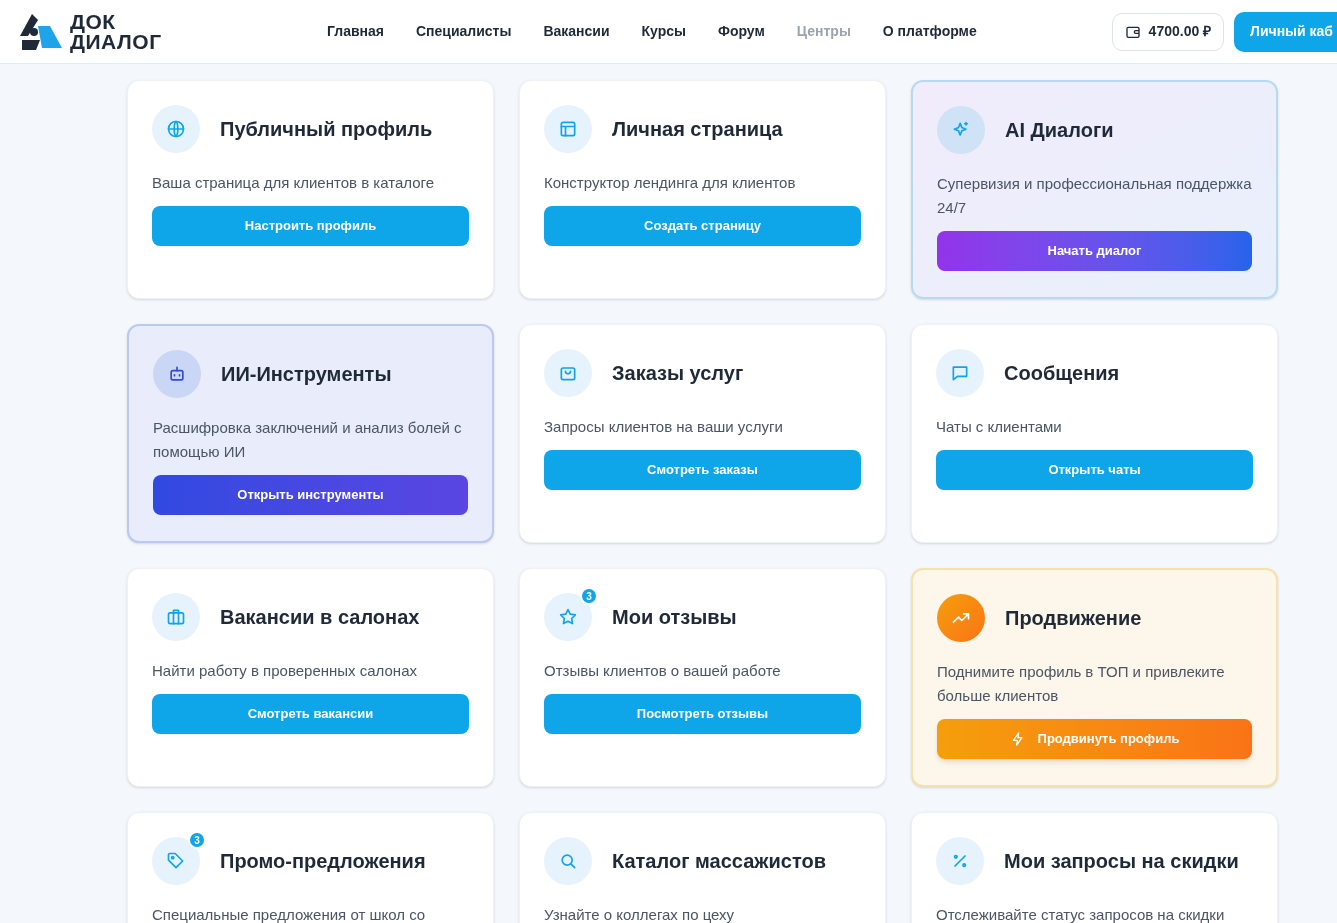 This screenshot has height=923, width=1337. What do you see at coordinates (310, 495) in the screenshot?
I see `action-button: Открыть инструменты` at bounding box center [310, 495].